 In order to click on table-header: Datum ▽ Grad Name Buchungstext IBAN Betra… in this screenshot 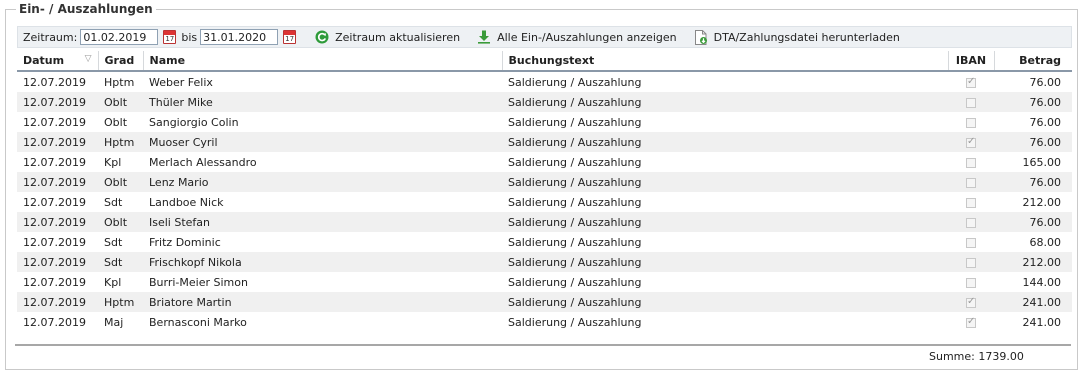, I will do `click(544, 61)`.